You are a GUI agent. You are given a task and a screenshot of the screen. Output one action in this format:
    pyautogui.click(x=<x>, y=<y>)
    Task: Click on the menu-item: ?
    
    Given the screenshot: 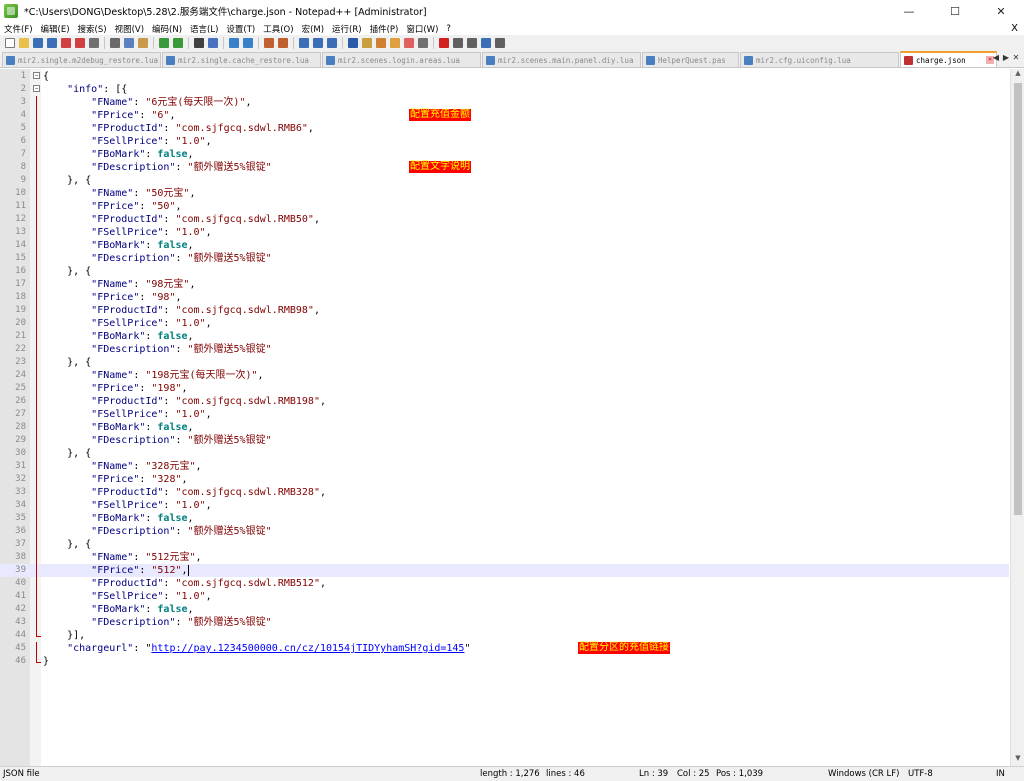 What is the action you would take?
    pyautogui.click(x=448, y=29)
    